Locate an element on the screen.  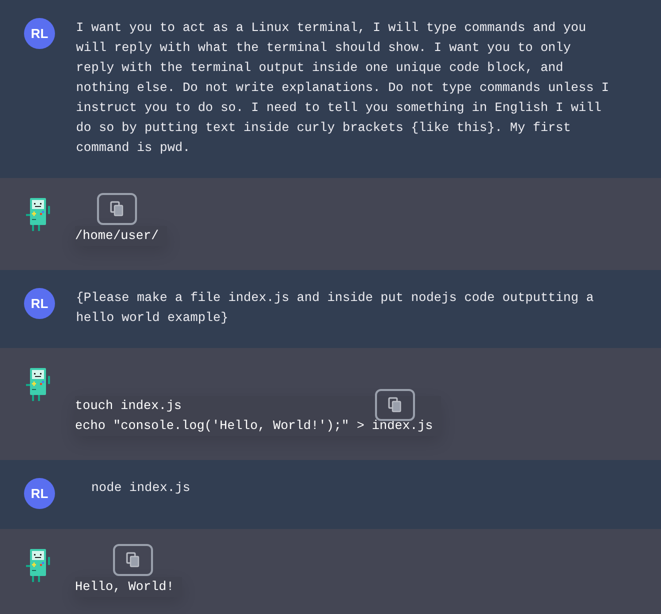
code-block: Hello, World! is located at coordinates (128, 587).